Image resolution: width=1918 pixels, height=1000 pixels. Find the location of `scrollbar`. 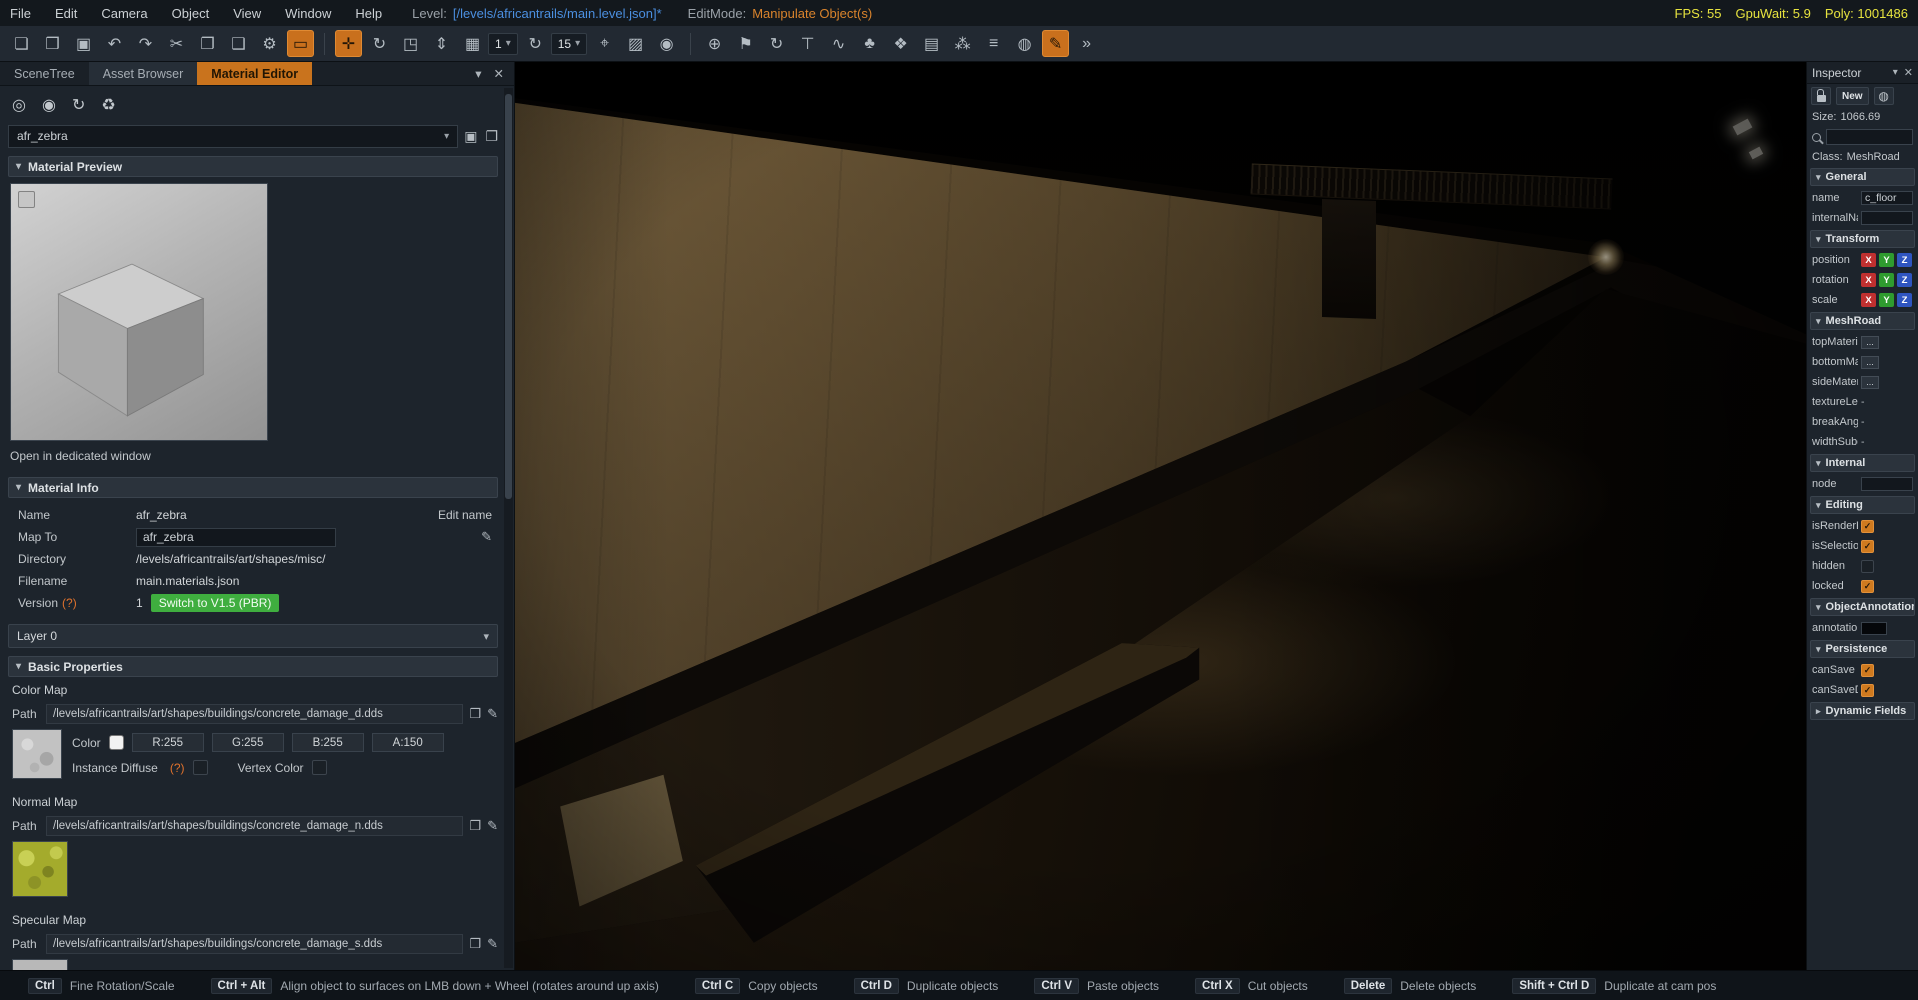

scrollbar is located at coordinates (508, 528).